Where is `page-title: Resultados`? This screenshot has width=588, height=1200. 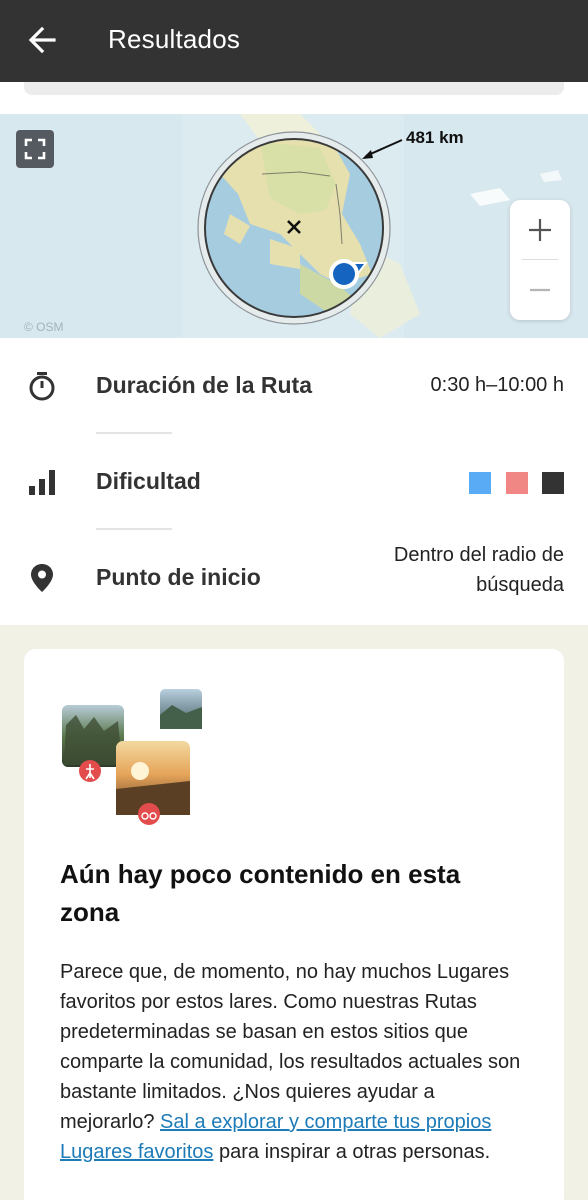 page-title: Resultados is located at coordinates (174, 39).